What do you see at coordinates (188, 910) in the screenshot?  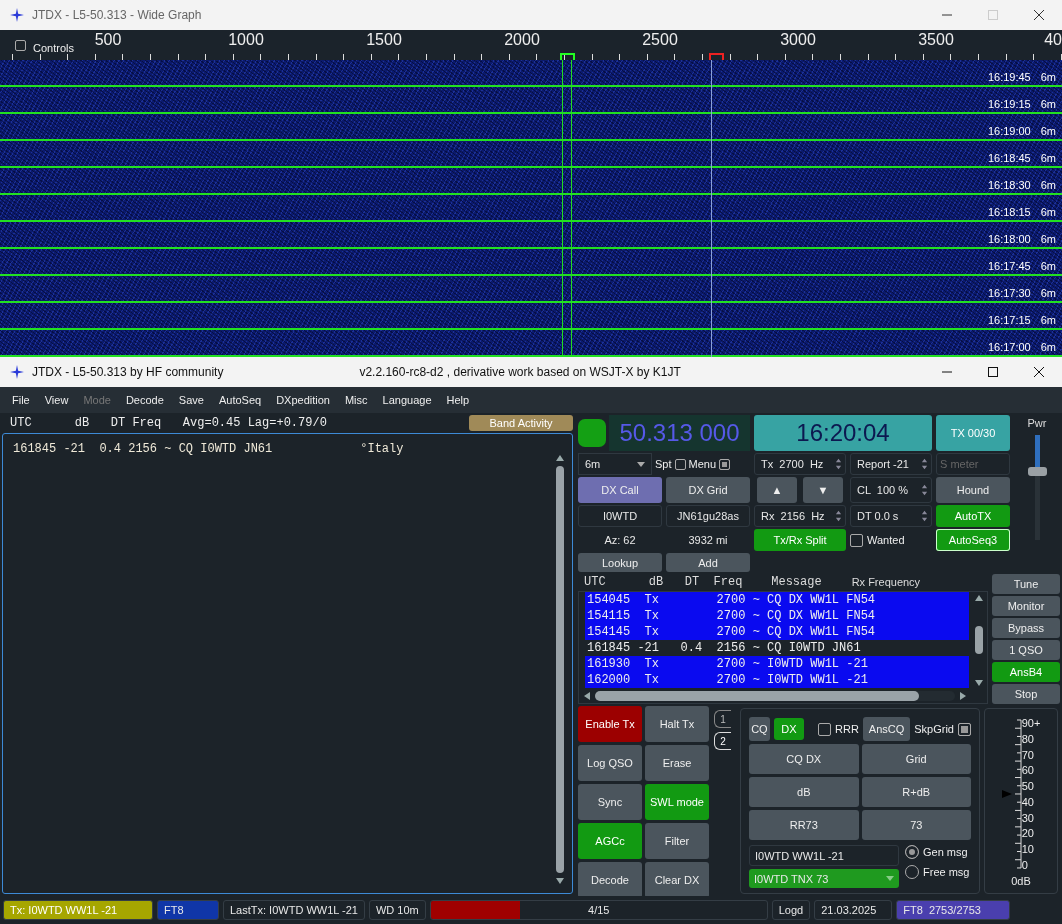 I see `status-item: FT8` at bounding box center [188, 910].